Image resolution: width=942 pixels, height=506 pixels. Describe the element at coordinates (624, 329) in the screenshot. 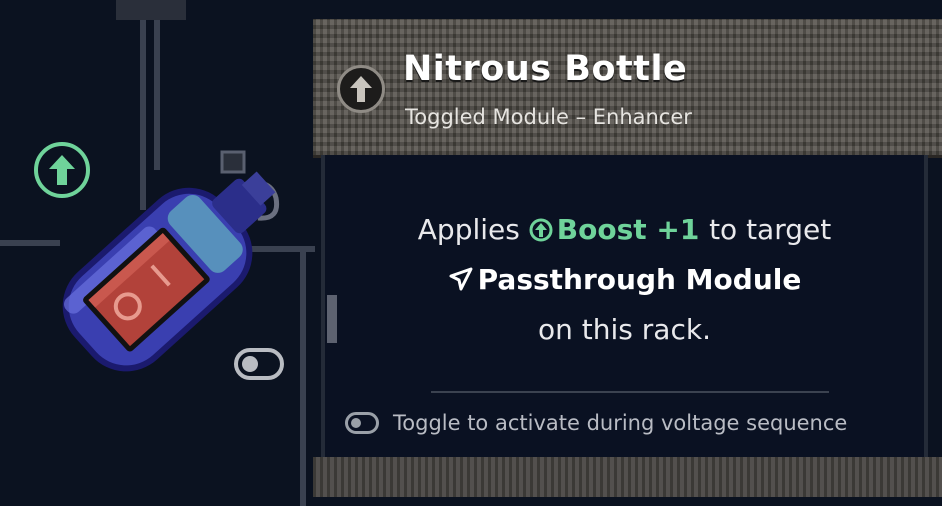

I see `description-line-3: on this rack.` at that location.